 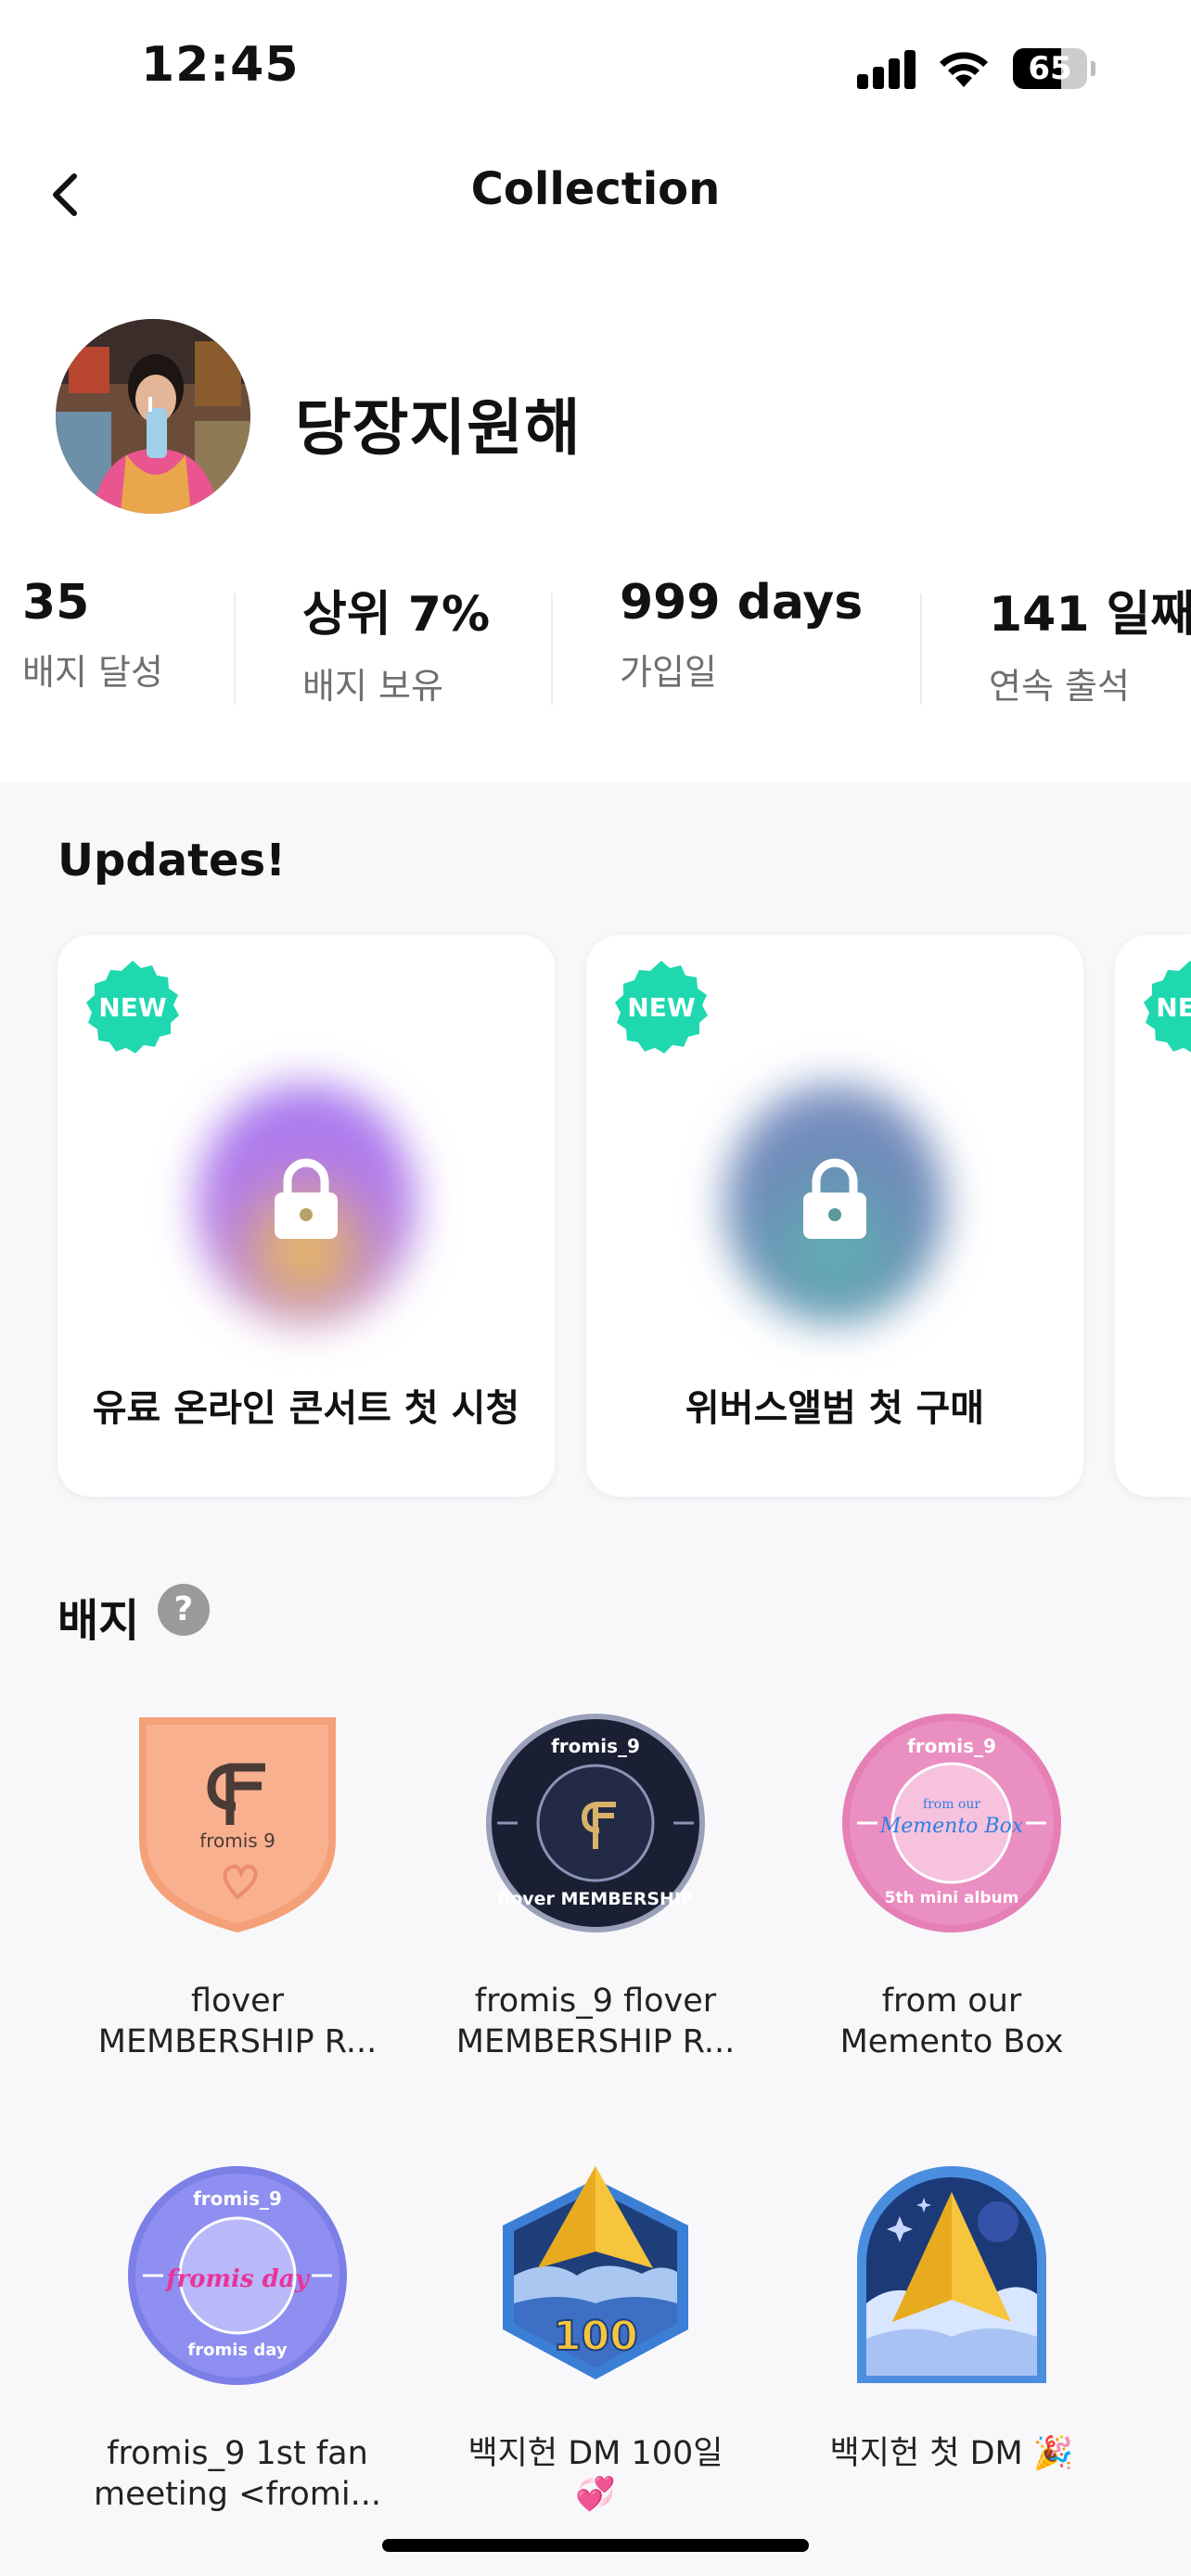 I want to click on status-time: 12:45, so click(x=220, y=65).